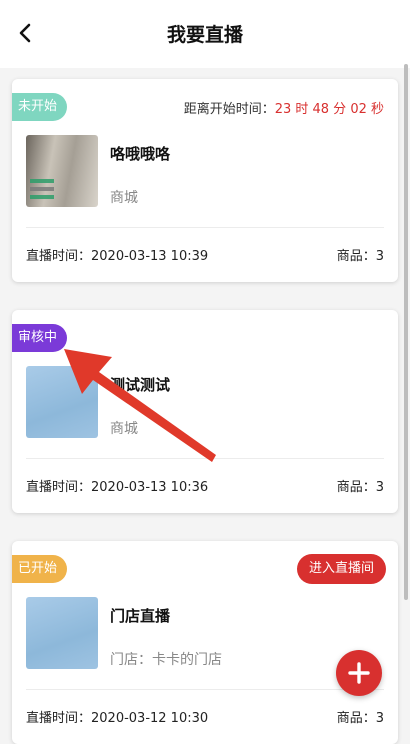 This screenshot has height=744, width=410. I want to click on add-live-button, so click(359, 673).